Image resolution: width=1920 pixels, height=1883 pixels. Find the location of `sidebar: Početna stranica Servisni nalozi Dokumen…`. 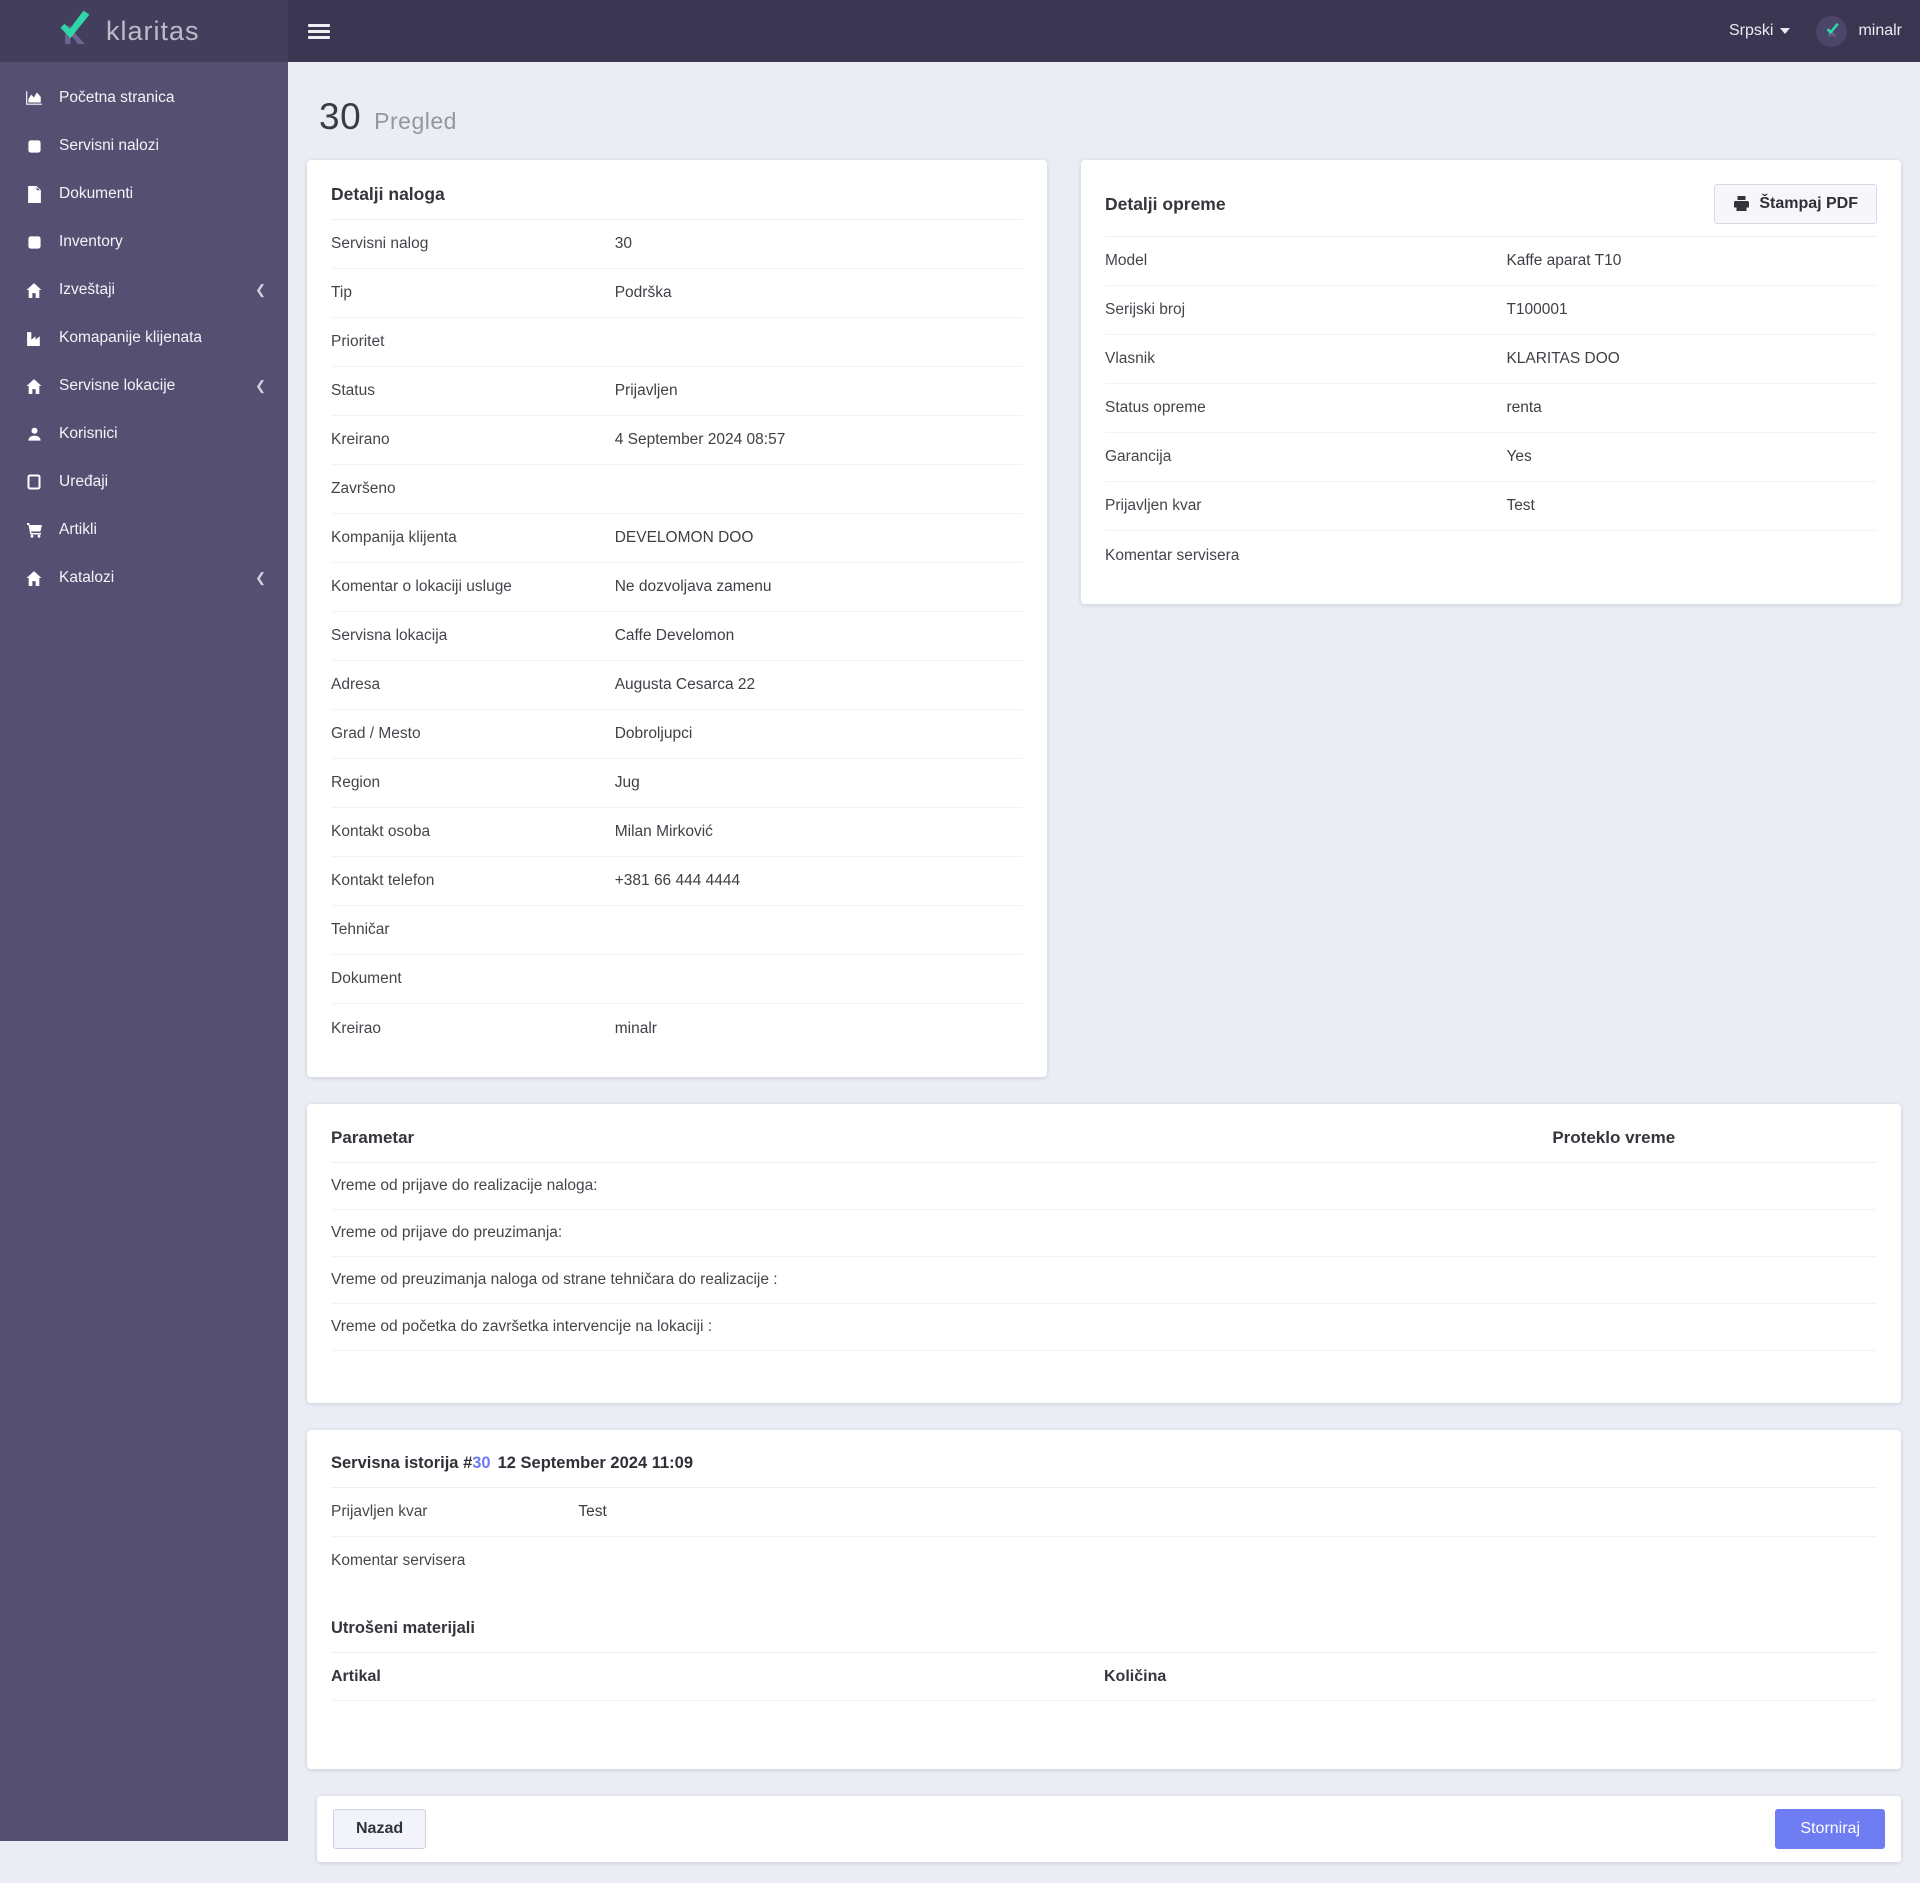

sidebar: Početna stranica Servisni nalozi Dokumen… is located at coordinates (144, 951).